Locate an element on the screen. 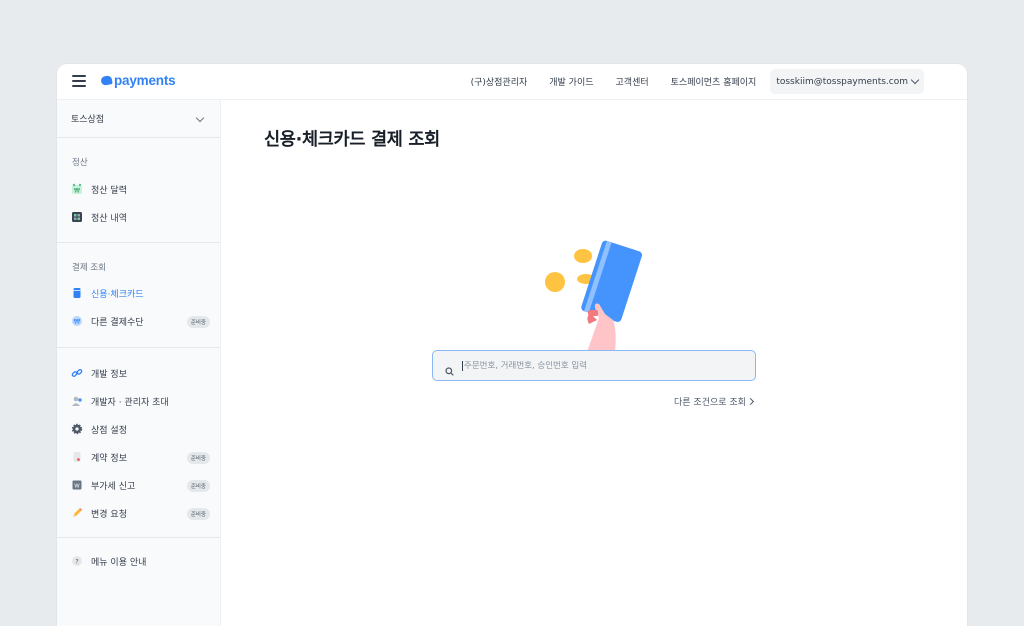 The width and height of the screenshot is (1024, 626). settlement-calendar-icon: ₩ is located at coordinates (77, 189).